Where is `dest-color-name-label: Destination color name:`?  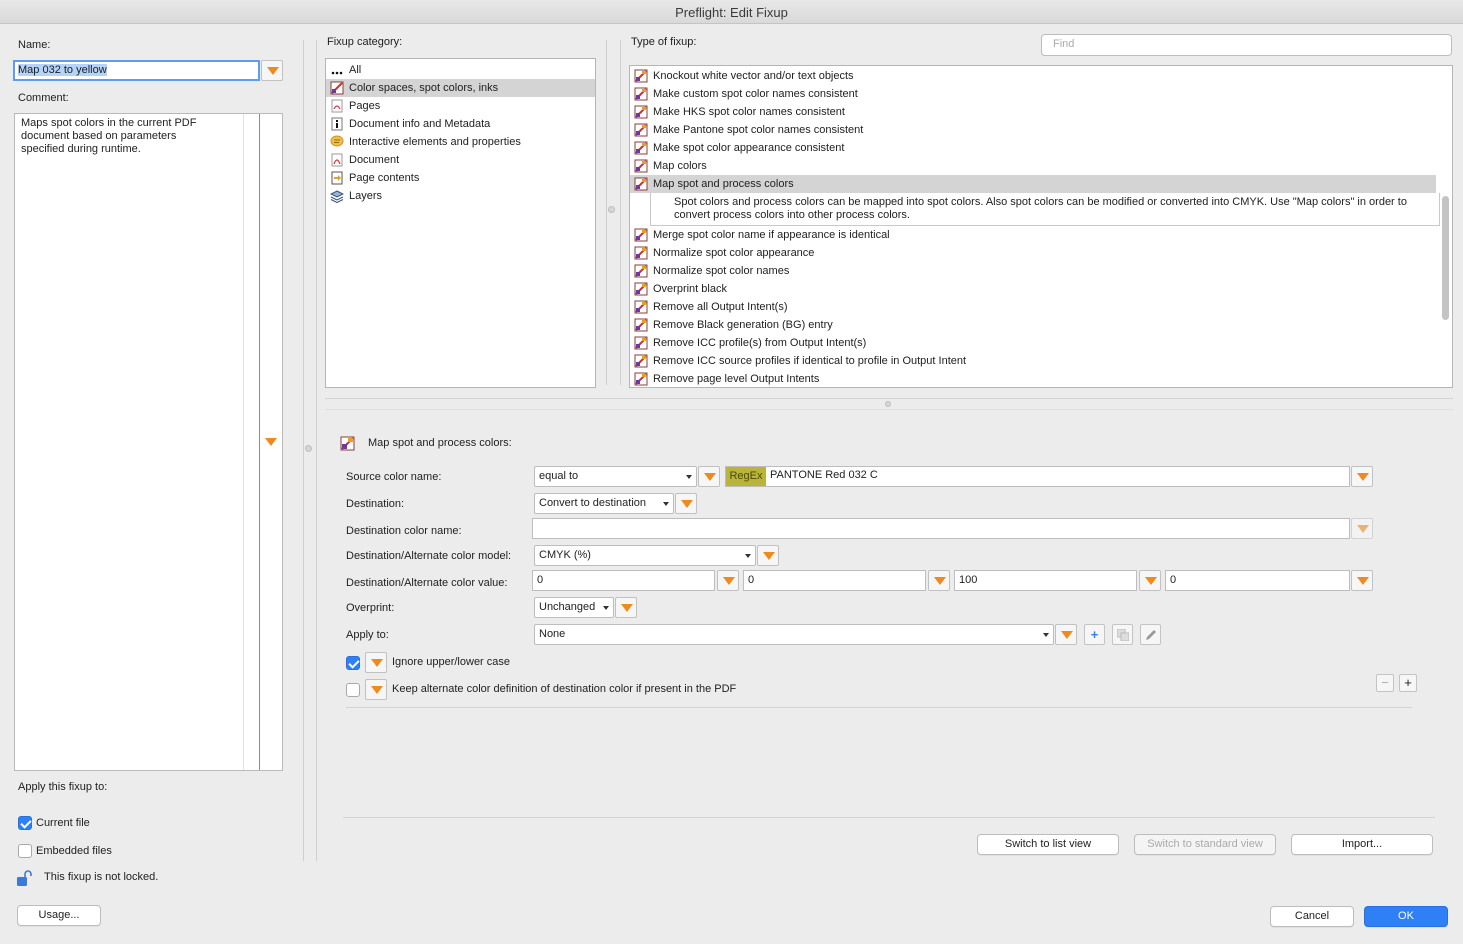
dest-color-name-label: Destination color name: is located at coordinates (404, 531).